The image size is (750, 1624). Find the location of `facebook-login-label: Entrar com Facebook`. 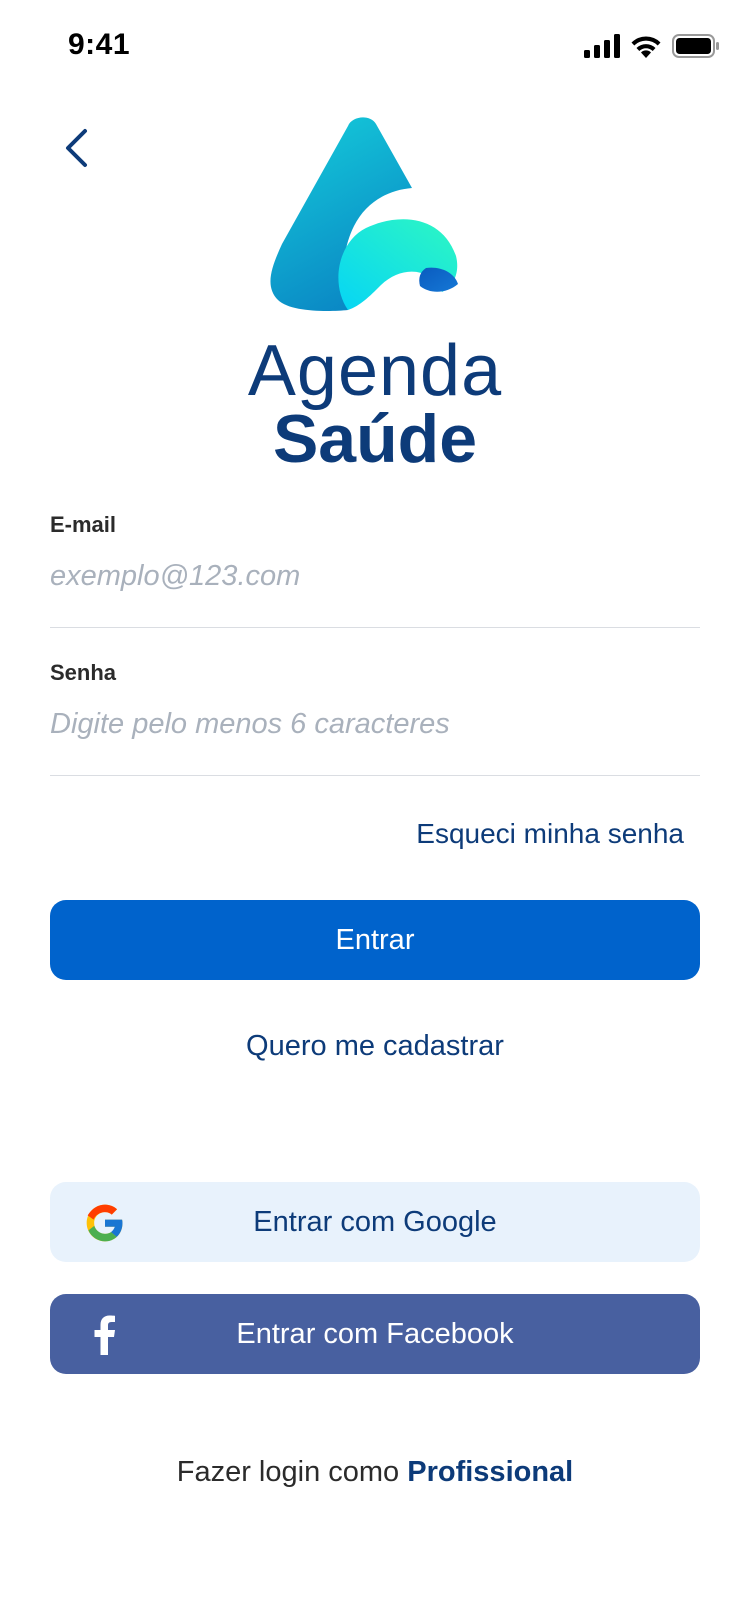

facebook-login-label: Entrar com Facebook is located at coordinates (375, 1333).